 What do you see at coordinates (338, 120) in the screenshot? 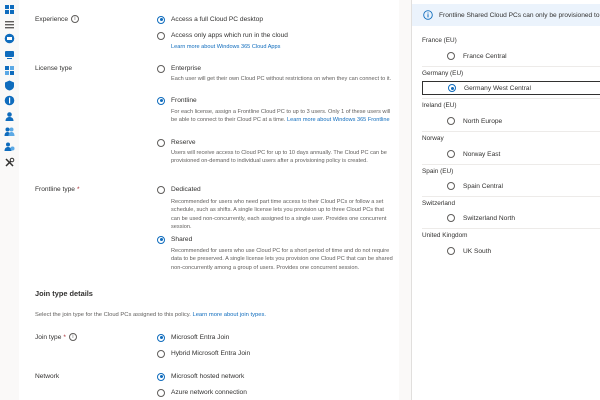
I see `learn-more-frontline-link: Learn more about Windows 365 Frontline` at bounding box center [338, 120].